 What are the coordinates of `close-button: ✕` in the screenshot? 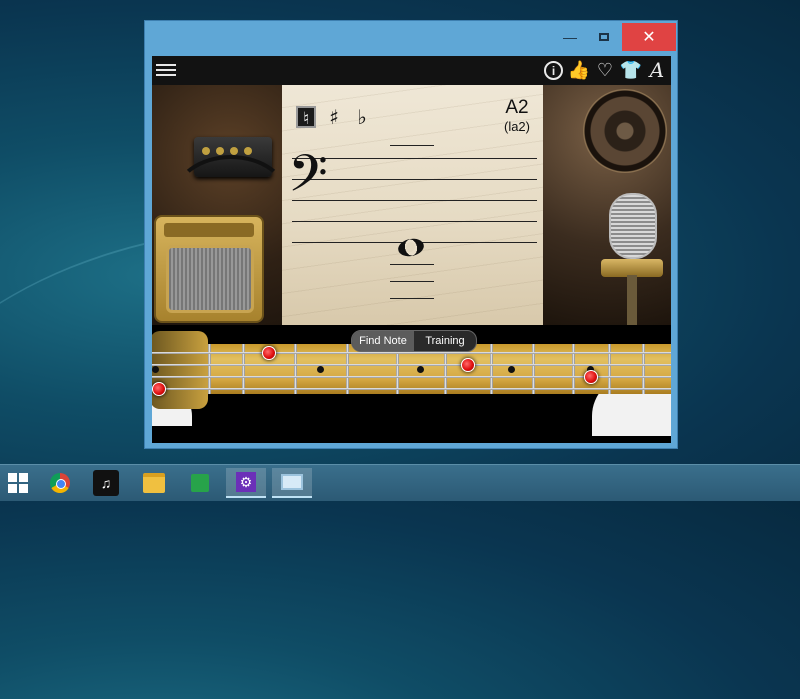 It's located at (649, 37).